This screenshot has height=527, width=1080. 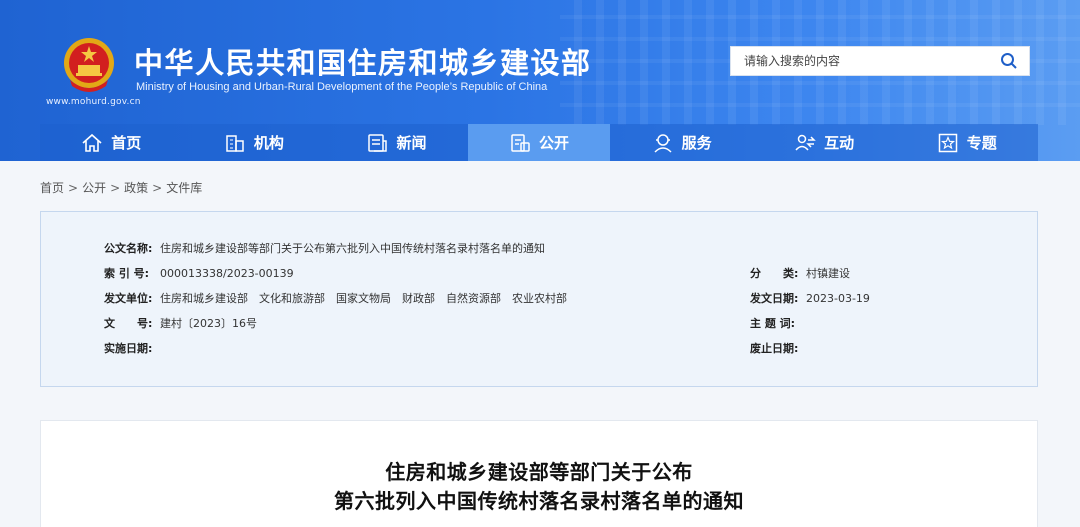 I want to click on article-title-line-2: 第六批列入中国传统村落名录村落名单的通知, so click(x=539, y=501).